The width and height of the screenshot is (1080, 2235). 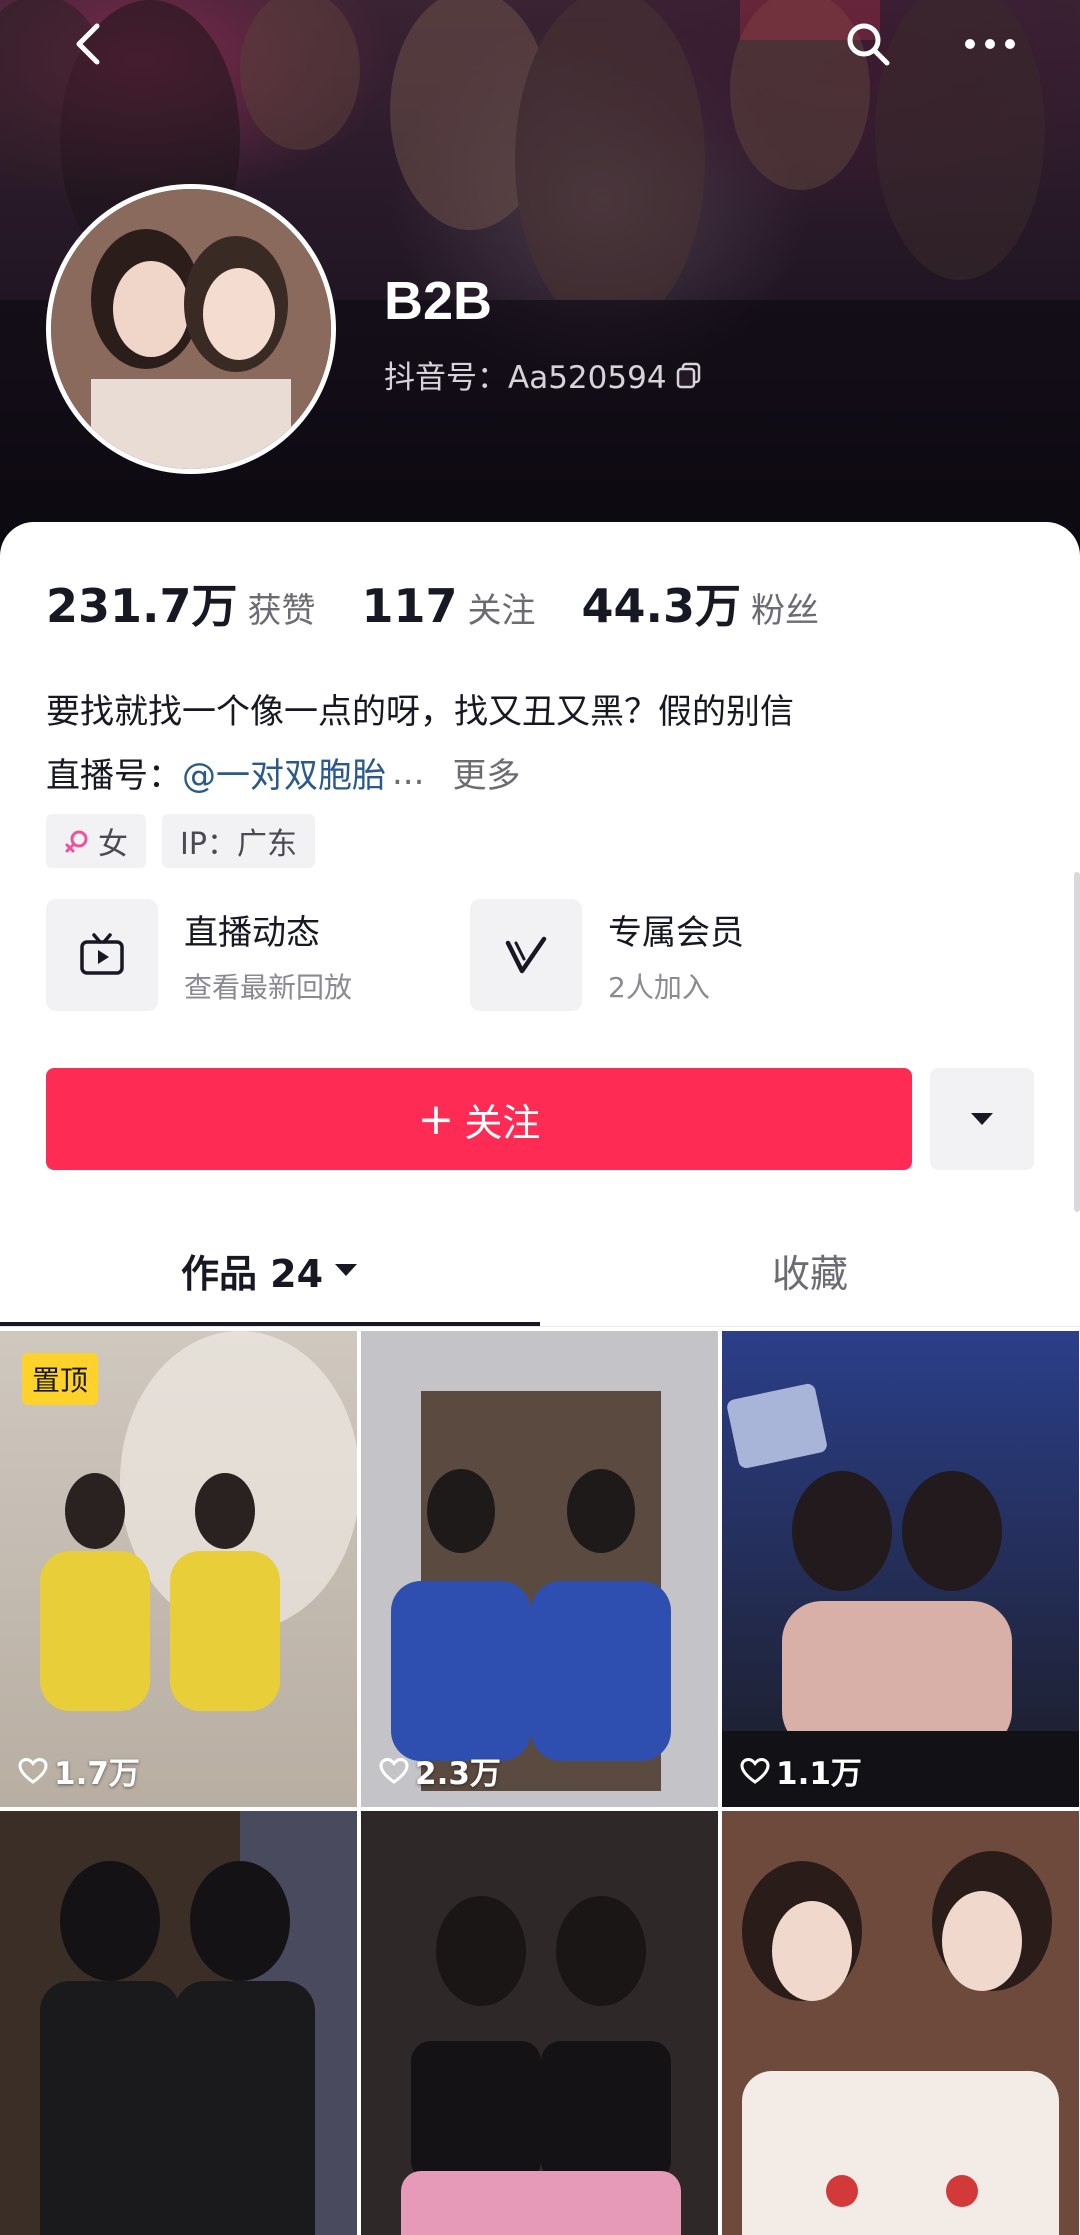 I want to click on tv-play-icon, so click(x=102, y=954).